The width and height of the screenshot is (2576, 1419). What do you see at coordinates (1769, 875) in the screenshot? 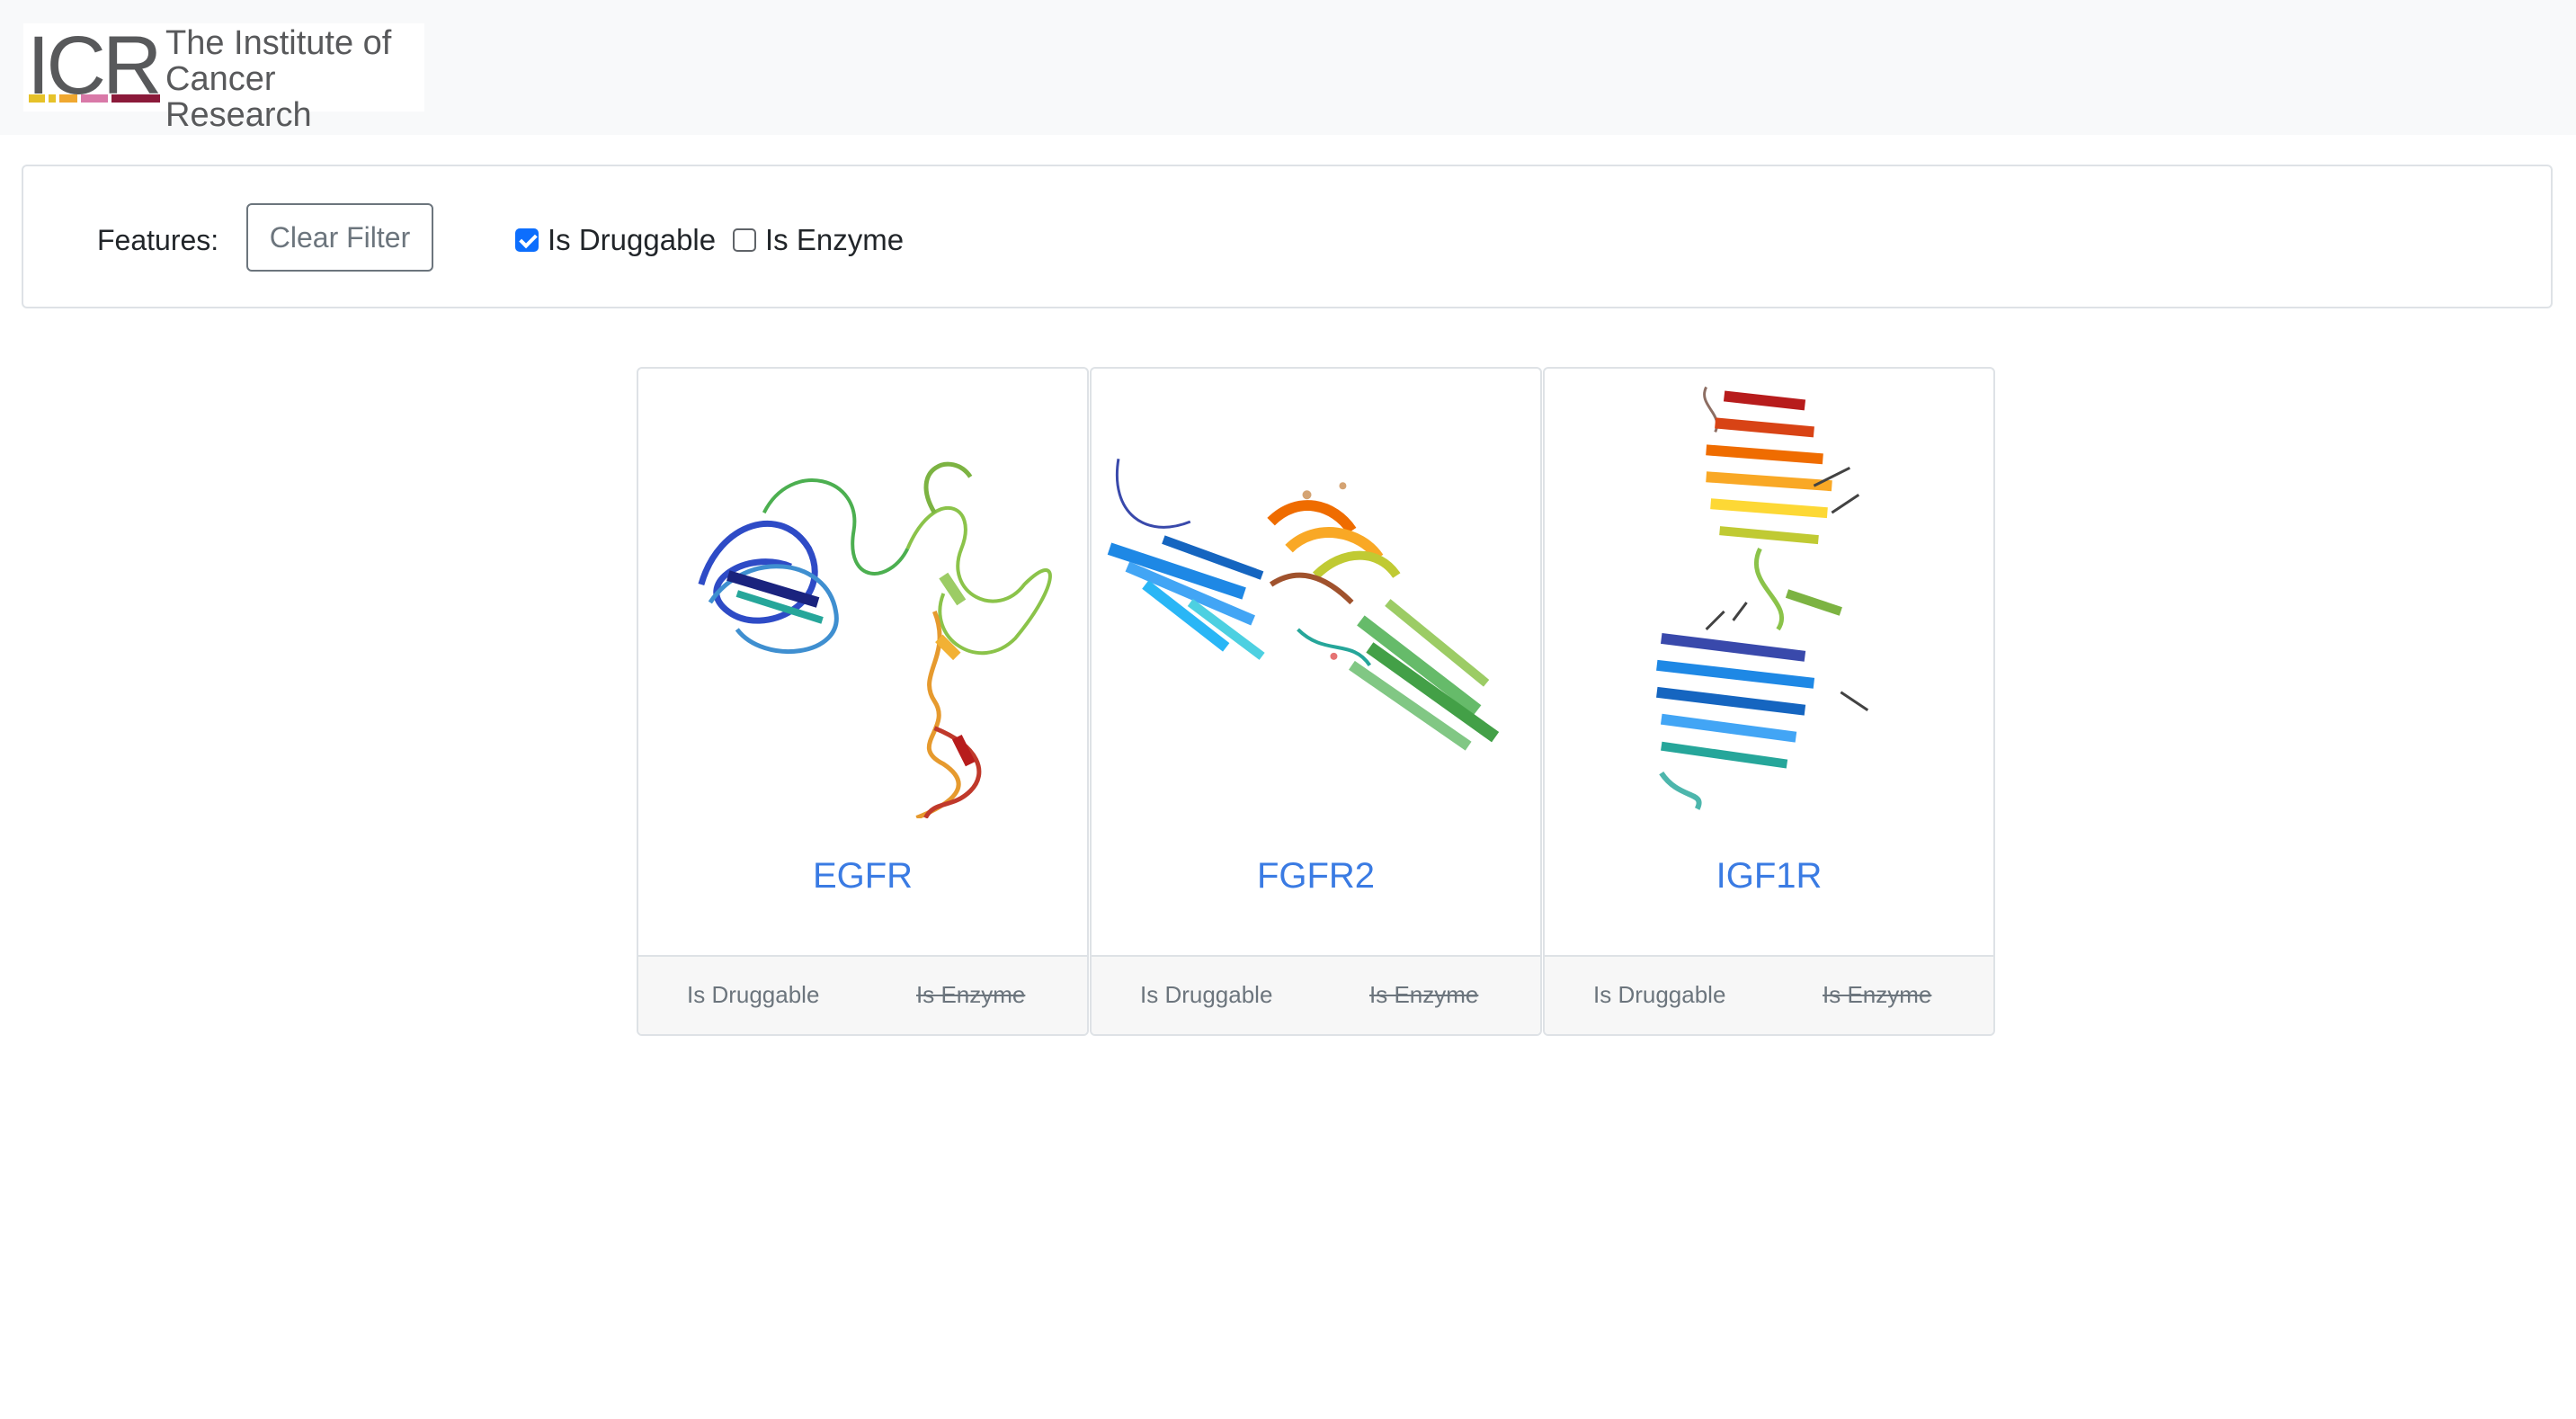
I see `card-title-link: IGF1R` at bounding box center [1769, 875].